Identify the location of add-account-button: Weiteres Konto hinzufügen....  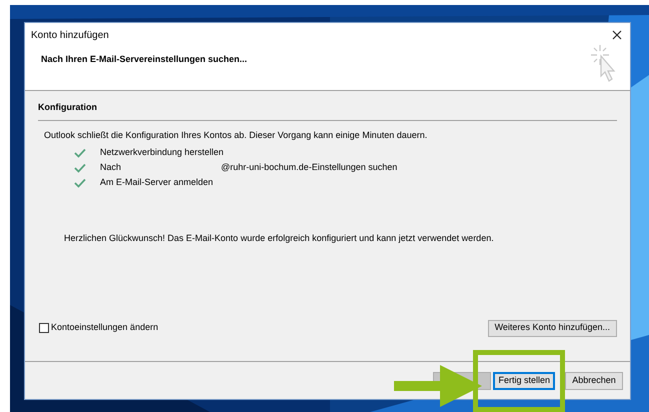
(552, 328).